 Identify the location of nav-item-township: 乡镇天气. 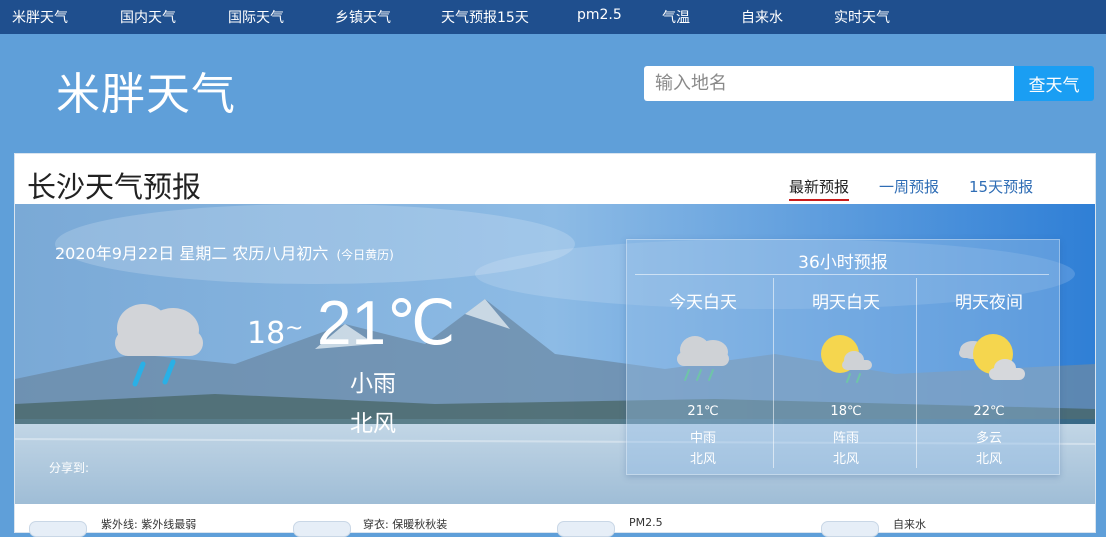
(363, 17).